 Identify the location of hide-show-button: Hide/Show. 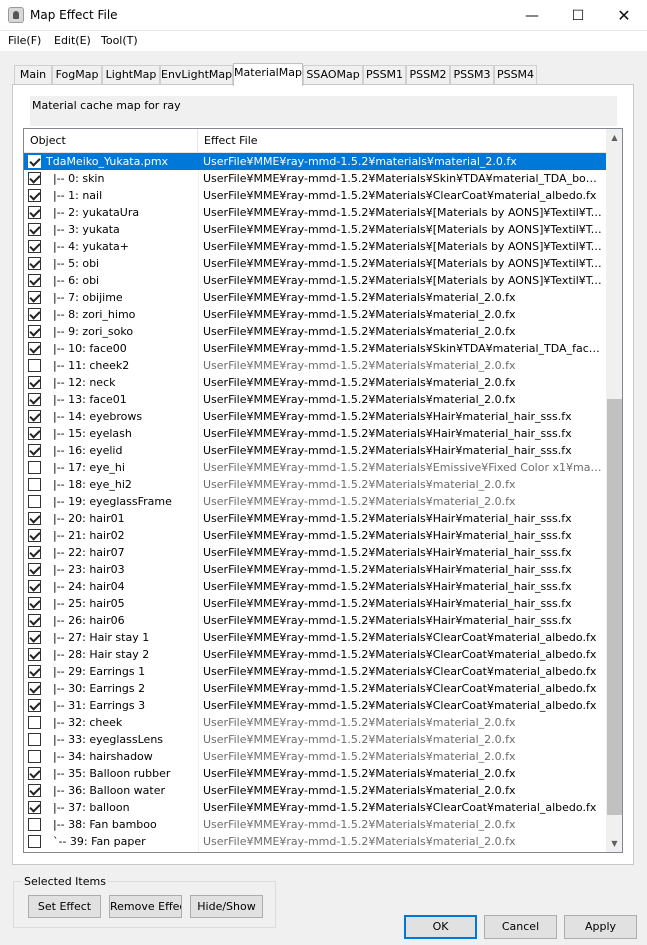
(226, 906).